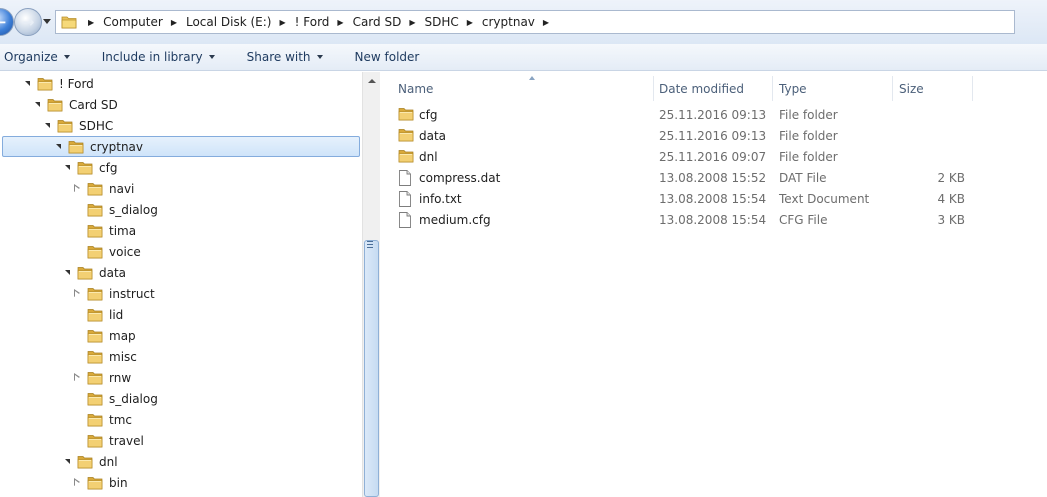 This screenshot has height=497, width=1047. Describe the element at coordinates (68, 356) in the screenshot. I see `tree-item-misc: misc` at that location.